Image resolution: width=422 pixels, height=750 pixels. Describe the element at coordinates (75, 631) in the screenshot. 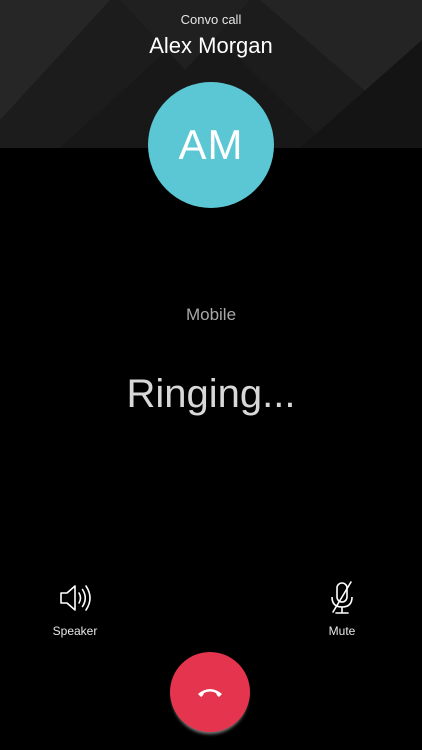

I see `speaker-label: Speaker` at that location.